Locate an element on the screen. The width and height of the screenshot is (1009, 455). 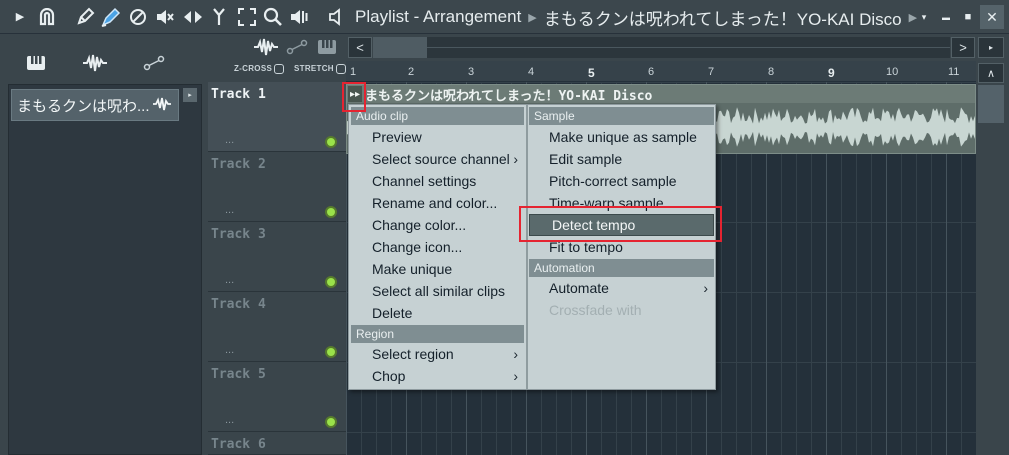
menu-item-select-source-channel: Select source channel › is located at coordinates (437, 159).